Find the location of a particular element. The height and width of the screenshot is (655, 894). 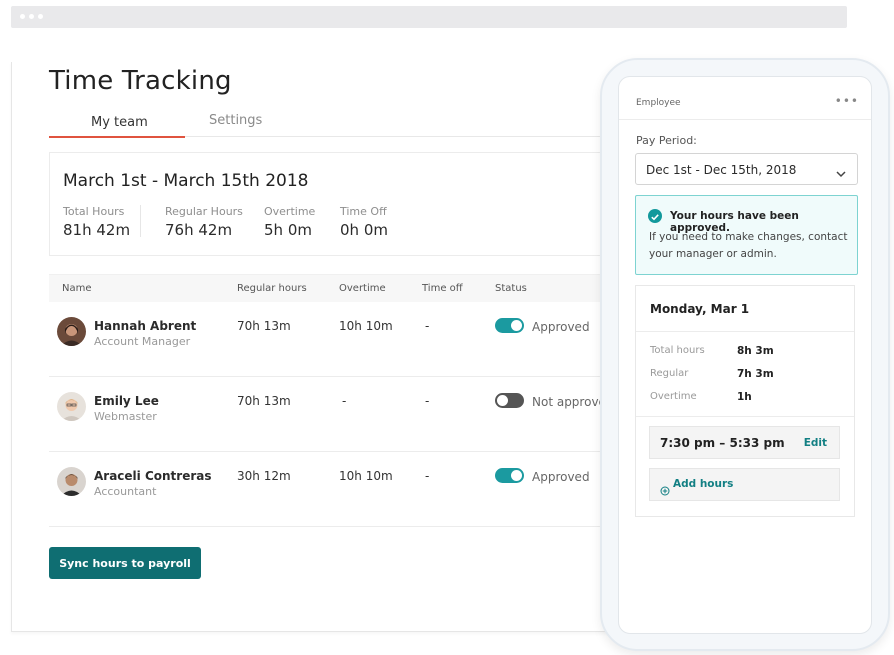

regular-hours-cell: 30h 12m is located at coordinates (264, 476).